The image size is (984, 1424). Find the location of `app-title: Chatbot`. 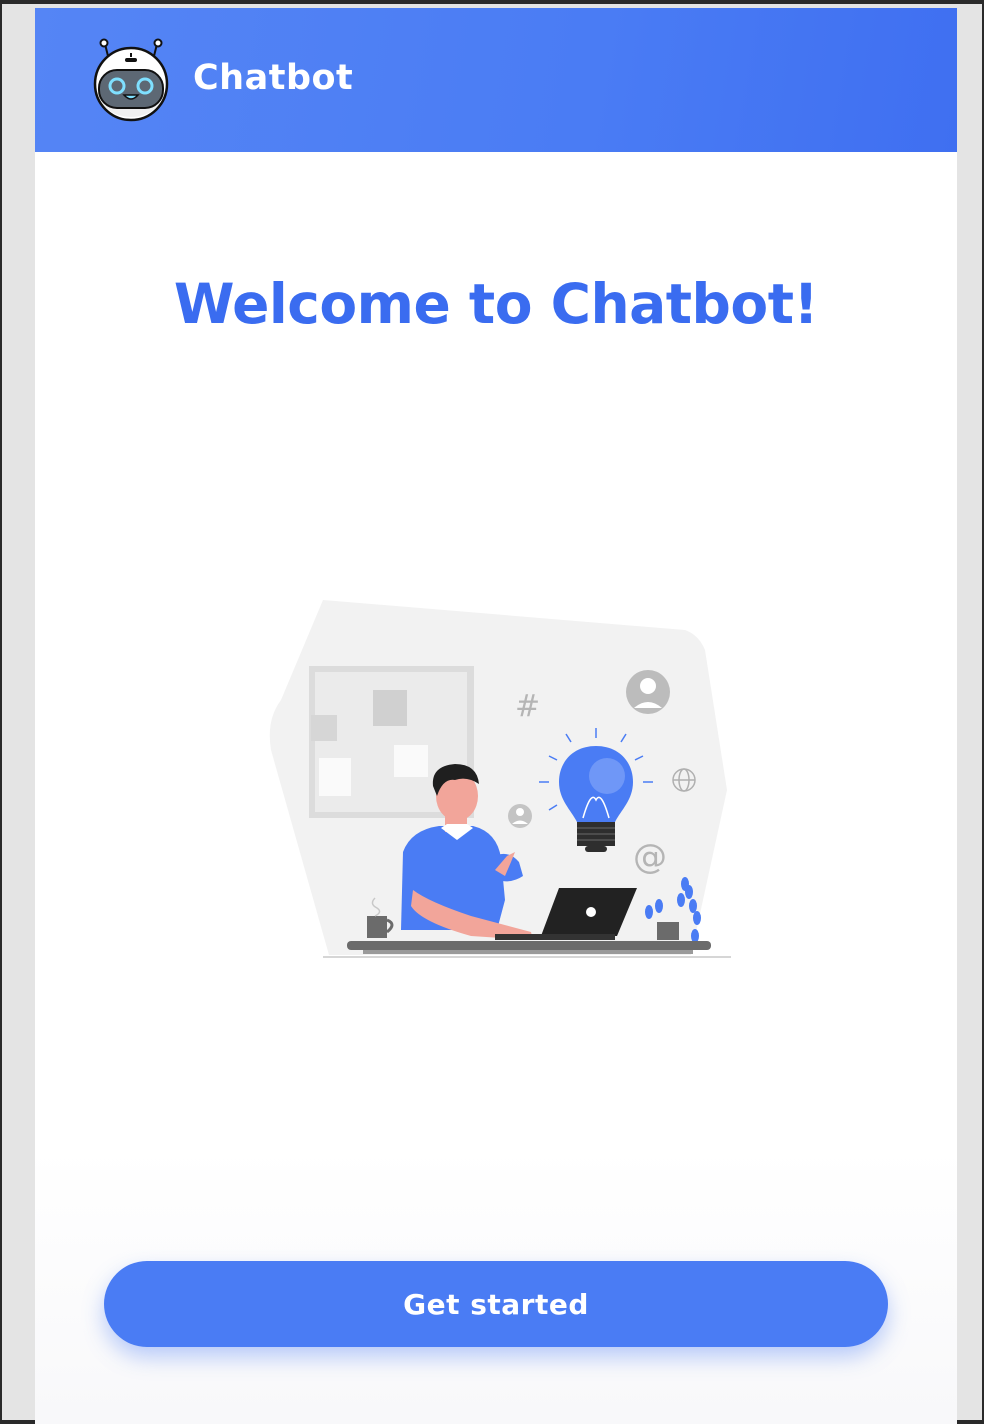

app-title: Chatbot is located at coordinates (273, 78).